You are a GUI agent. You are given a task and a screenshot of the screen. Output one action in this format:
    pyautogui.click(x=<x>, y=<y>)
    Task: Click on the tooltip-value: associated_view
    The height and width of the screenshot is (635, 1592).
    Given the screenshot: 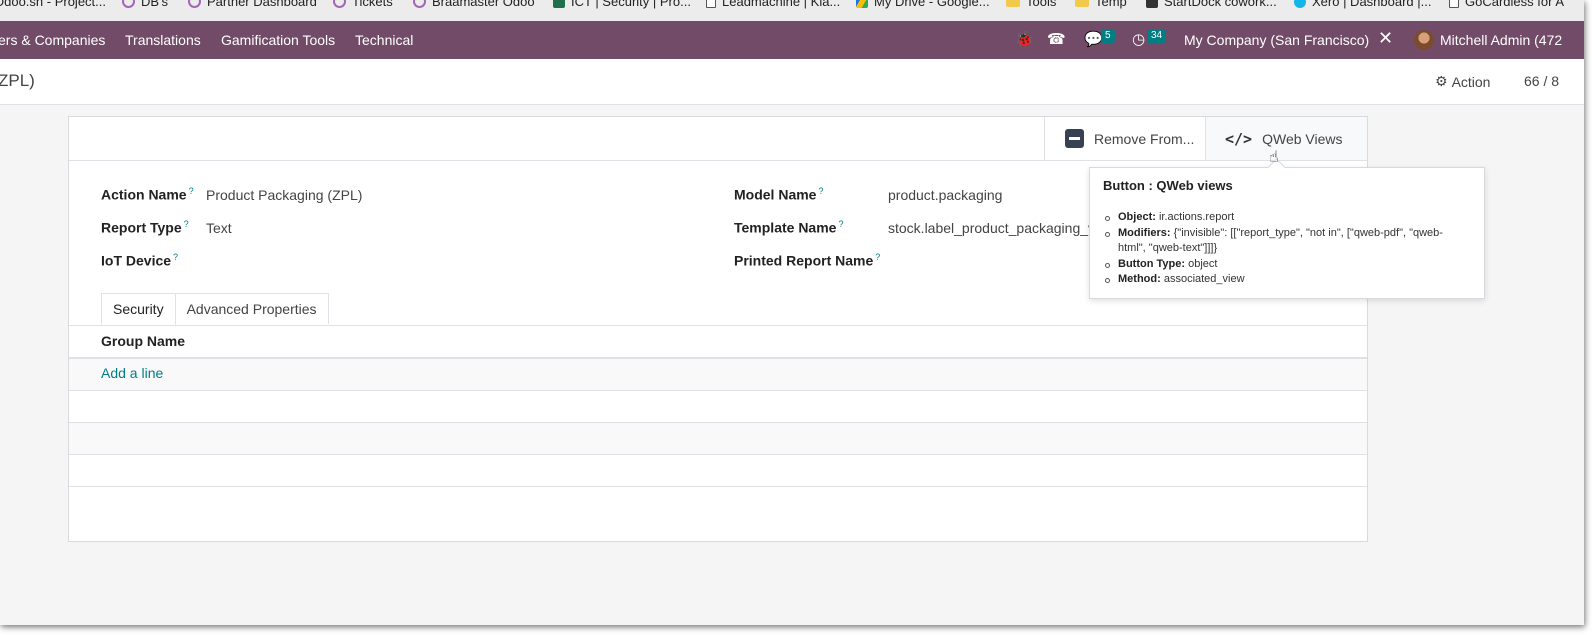 What is the action you would take?
    pyautogui.click(x=1204, y=279)
    